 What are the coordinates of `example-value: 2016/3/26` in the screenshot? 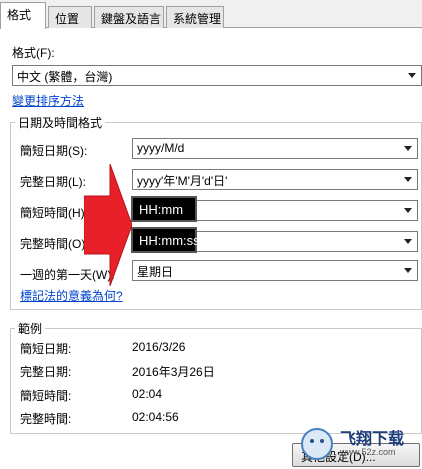 It's located at (159, 347).